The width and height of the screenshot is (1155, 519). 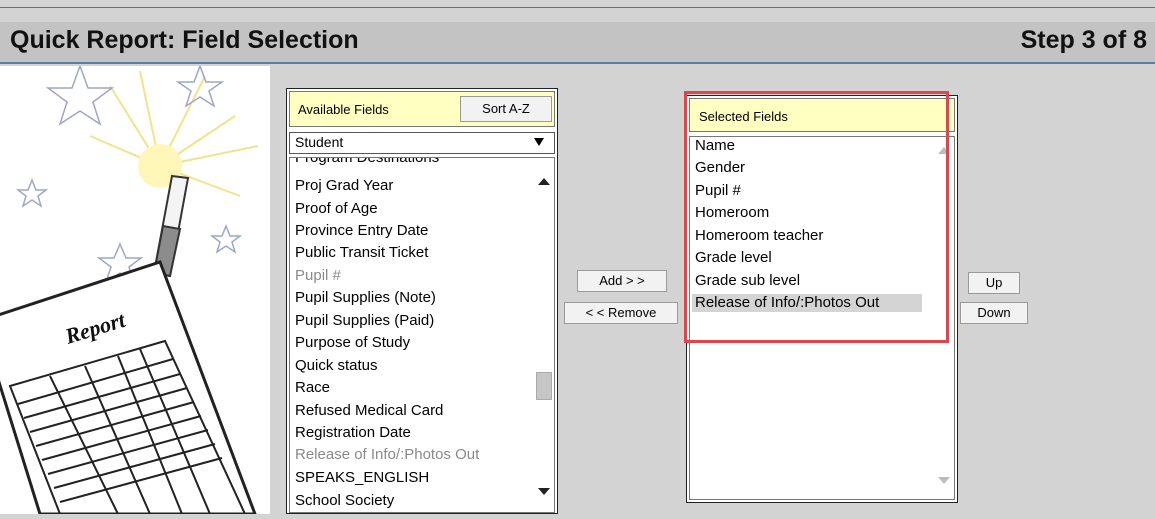 What do you see at coordinates (994, 283) in the screenshot?
I see `move-up-button: Up` at bounding box center [994, 283].